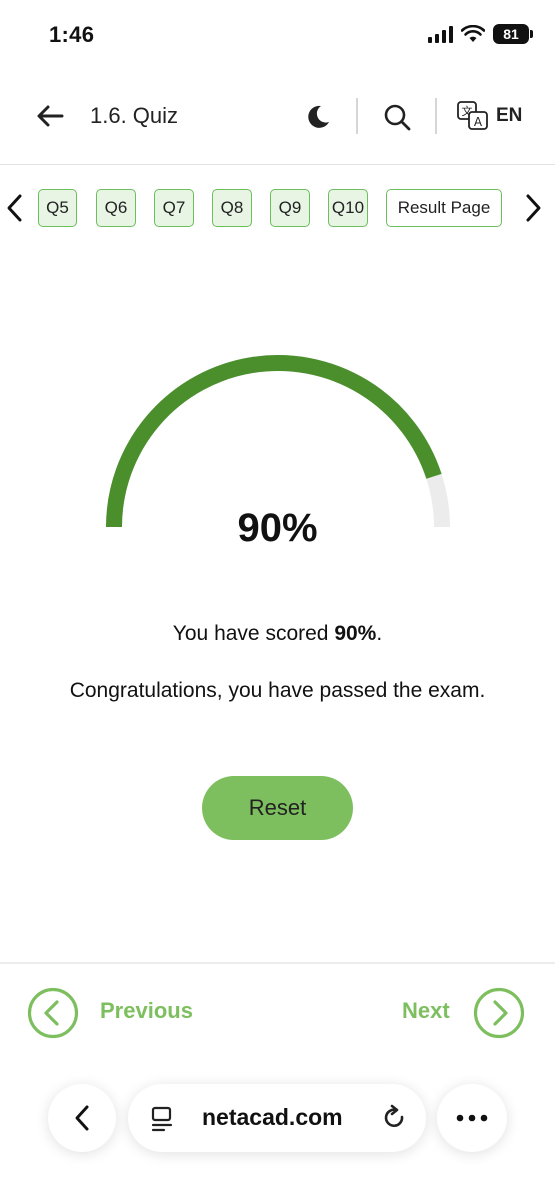 The image size is (555, 1200). Describe the element at coordinates (134, 115) in the screenshot. I see `page-title: 1.6. Quiz` at that location.